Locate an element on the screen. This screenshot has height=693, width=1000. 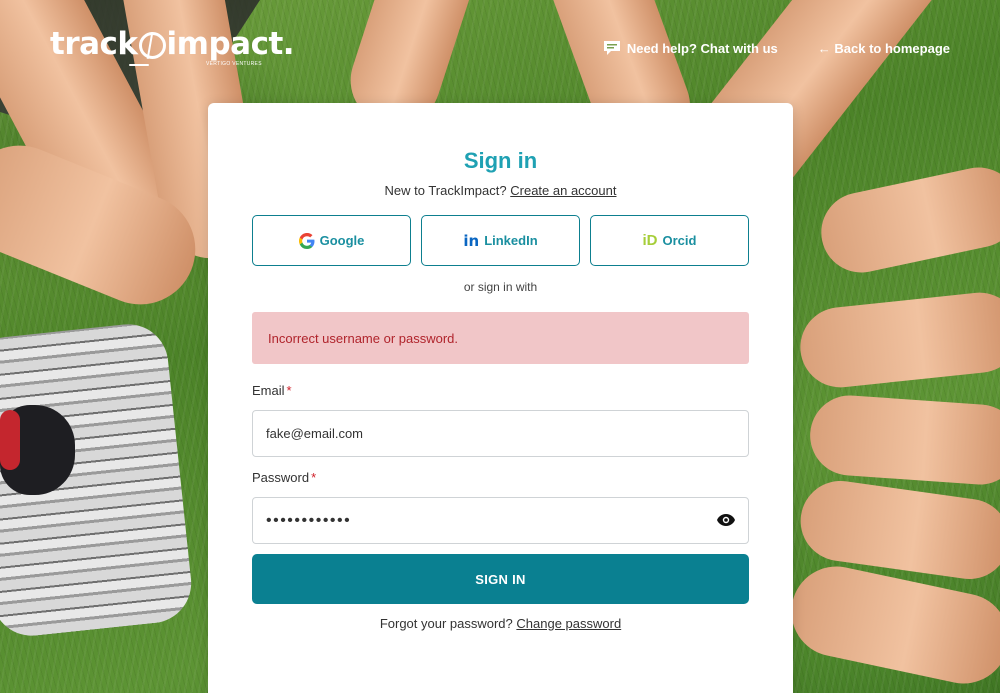
password-label: Password * is located at coordinates (284, 477).